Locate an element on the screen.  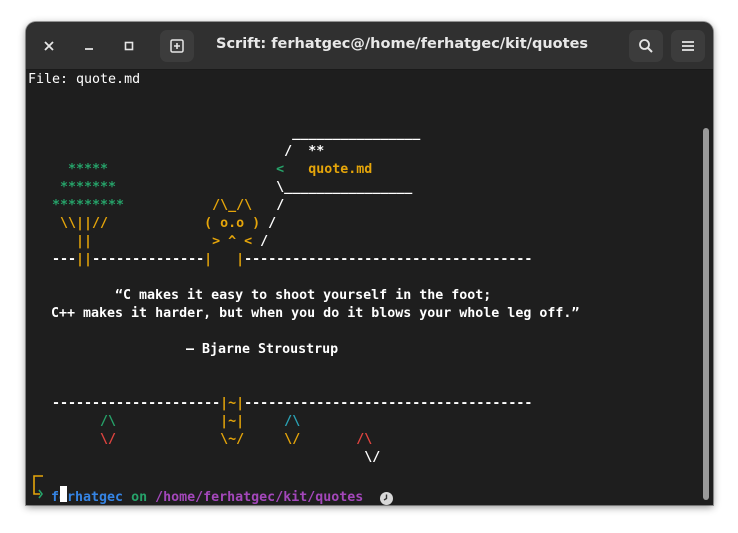
menu-button is located at coordinates (688, 46).